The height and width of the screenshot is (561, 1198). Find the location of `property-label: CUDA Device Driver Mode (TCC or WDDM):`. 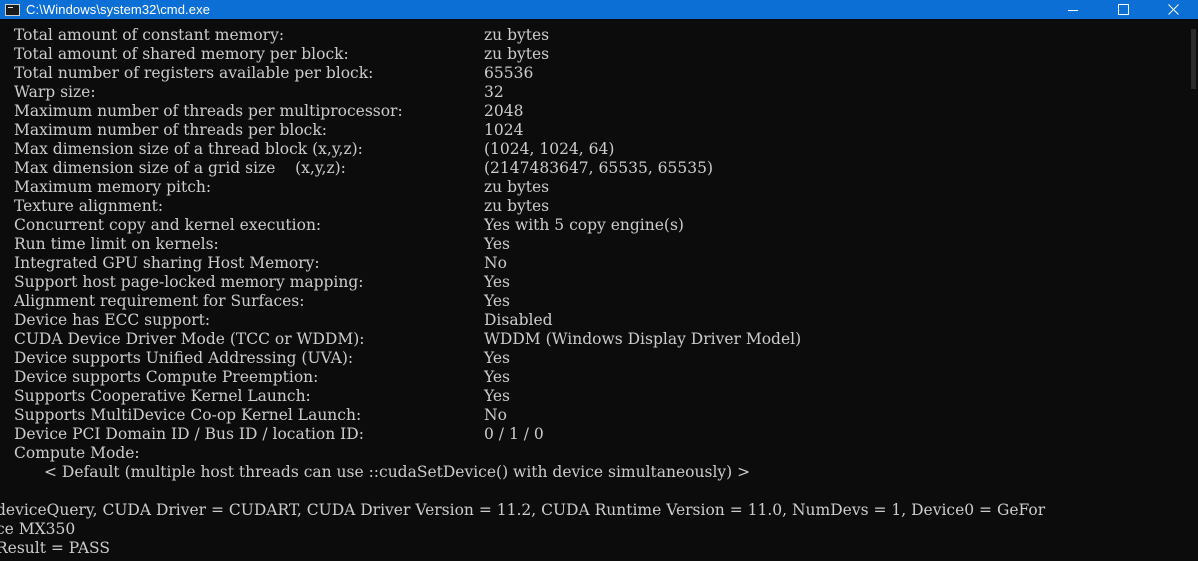

property-label: CUDA Device Driver Mode (TCC or WDDM): is located at coordinates (189, 339).